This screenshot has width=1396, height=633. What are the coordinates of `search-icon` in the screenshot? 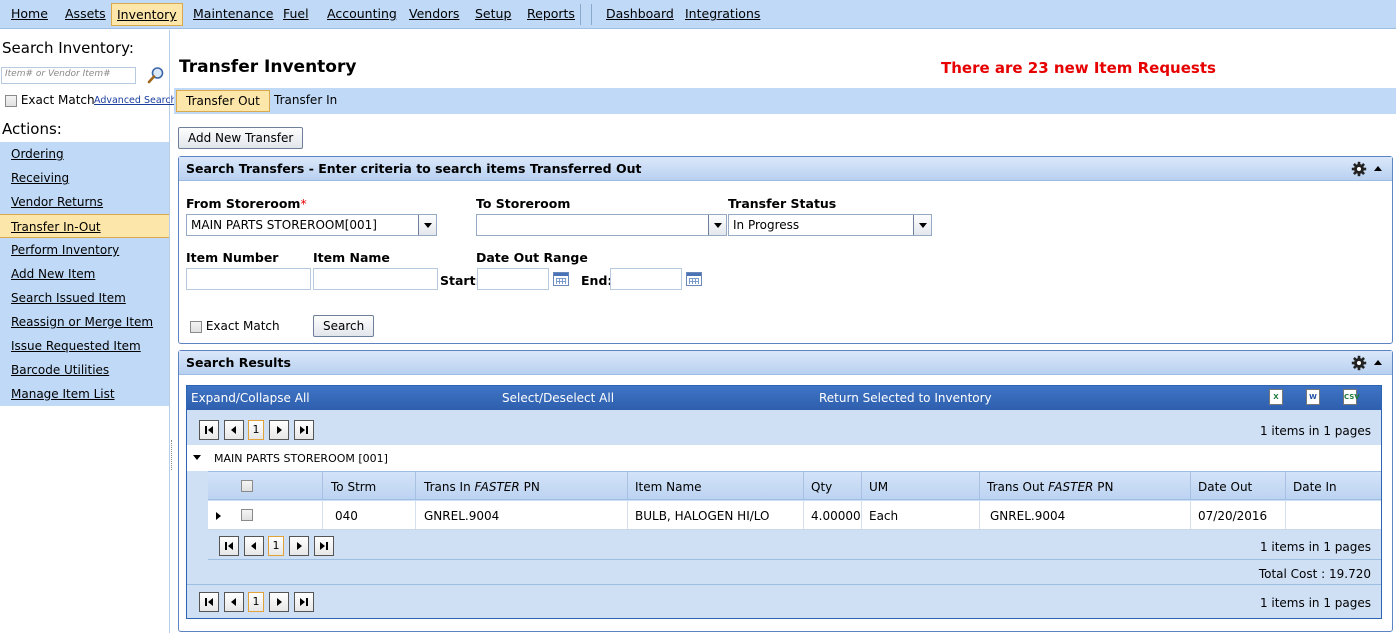 It's located at (156, 75).